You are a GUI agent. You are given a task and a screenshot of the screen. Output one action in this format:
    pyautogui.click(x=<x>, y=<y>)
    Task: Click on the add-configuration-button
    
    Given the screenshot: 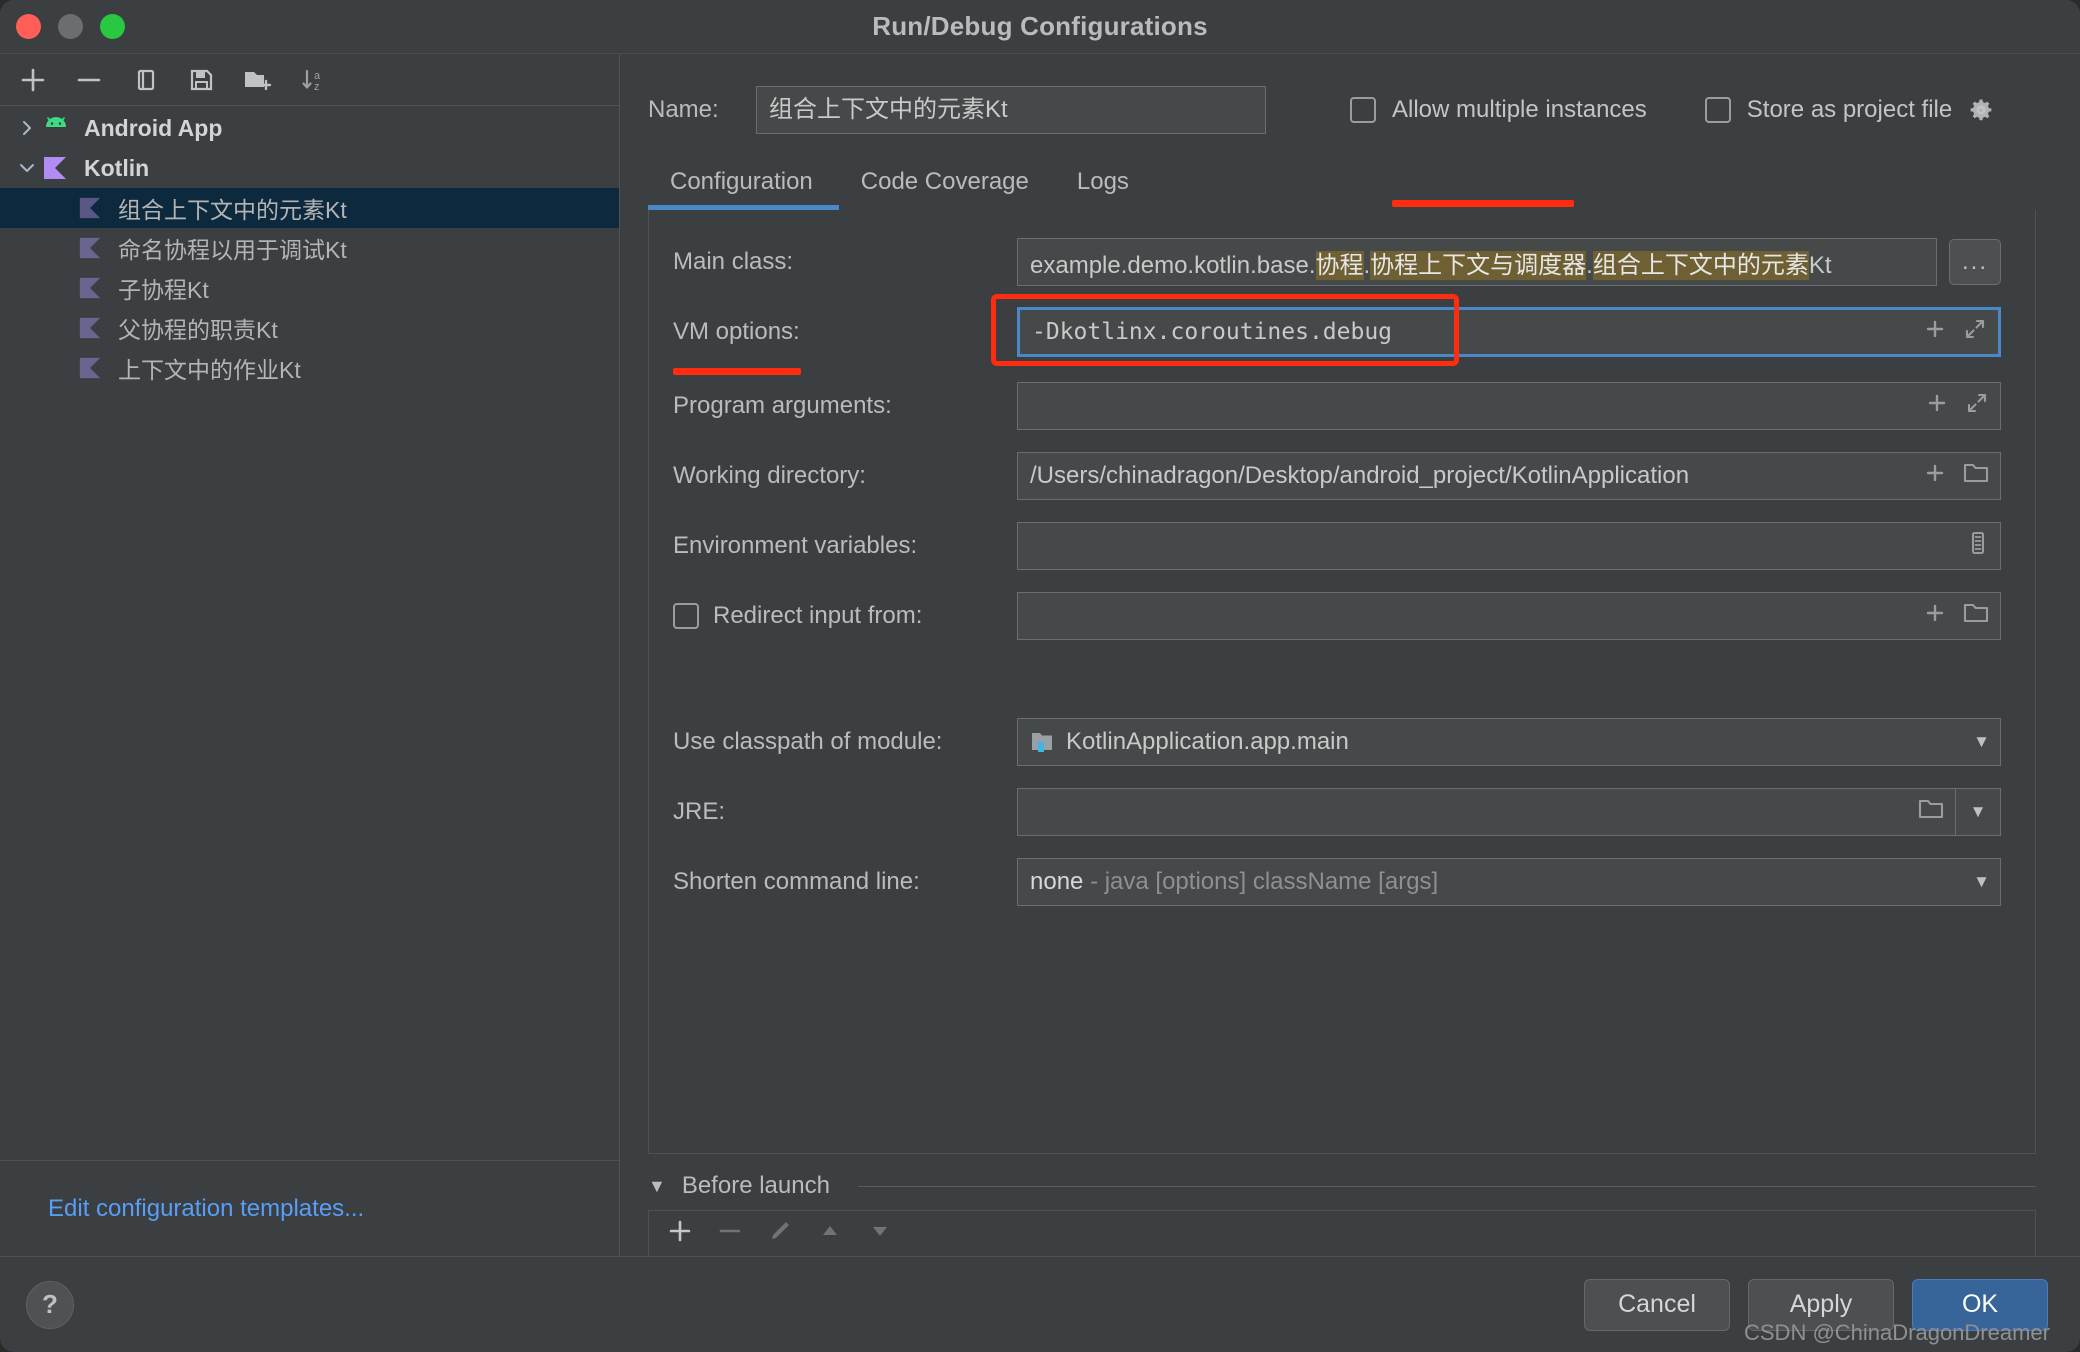 What is the action you would take?
    pyautogui.click(x=33, y=80)
    